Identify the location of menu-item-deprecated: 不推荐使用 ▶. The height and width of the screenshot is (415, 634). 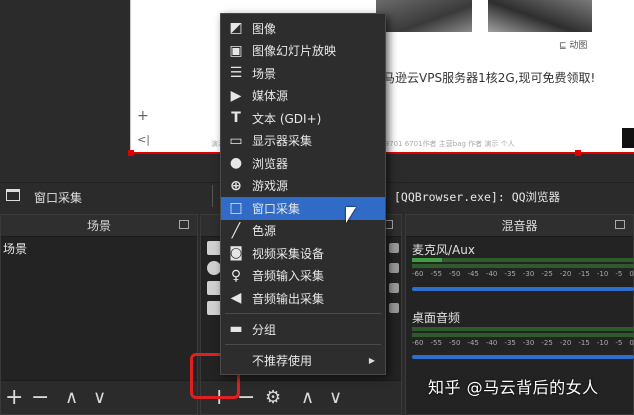
(303, 360).